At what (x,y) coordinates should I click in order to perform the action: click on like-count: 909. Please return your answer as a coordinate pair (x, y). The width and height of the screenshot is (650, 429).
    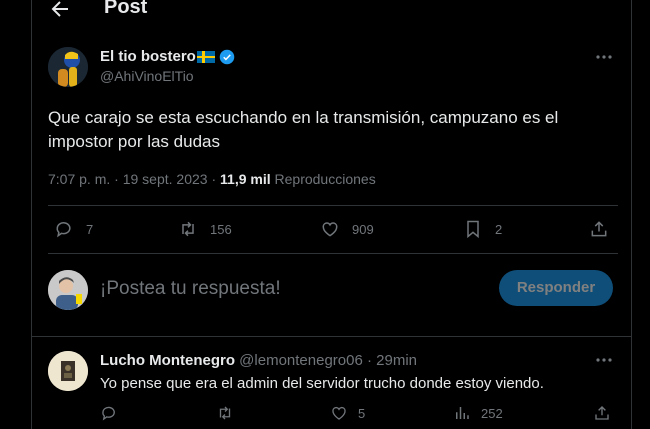
    Looking at the image, I should click on (363, 229).